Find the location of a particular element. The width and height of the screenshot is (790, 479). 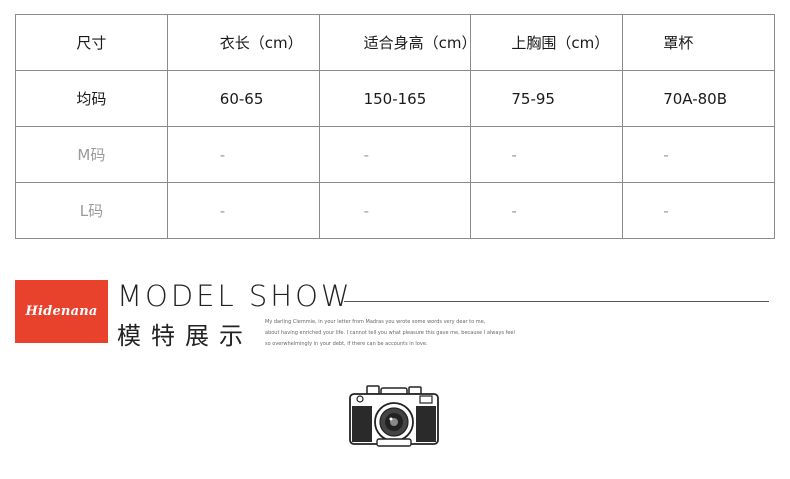

header-cell: 尺寸 is located at coordinates (91, 42).